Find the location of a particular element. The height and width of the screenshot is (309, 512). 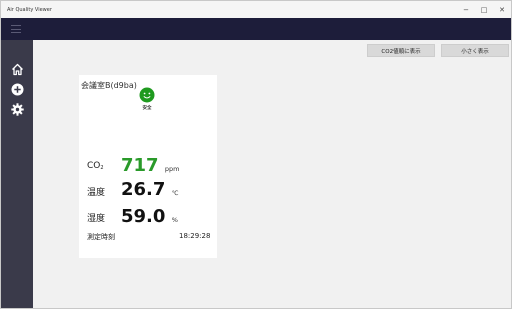

close-button: ✕ is located at coordinates (502, 9).